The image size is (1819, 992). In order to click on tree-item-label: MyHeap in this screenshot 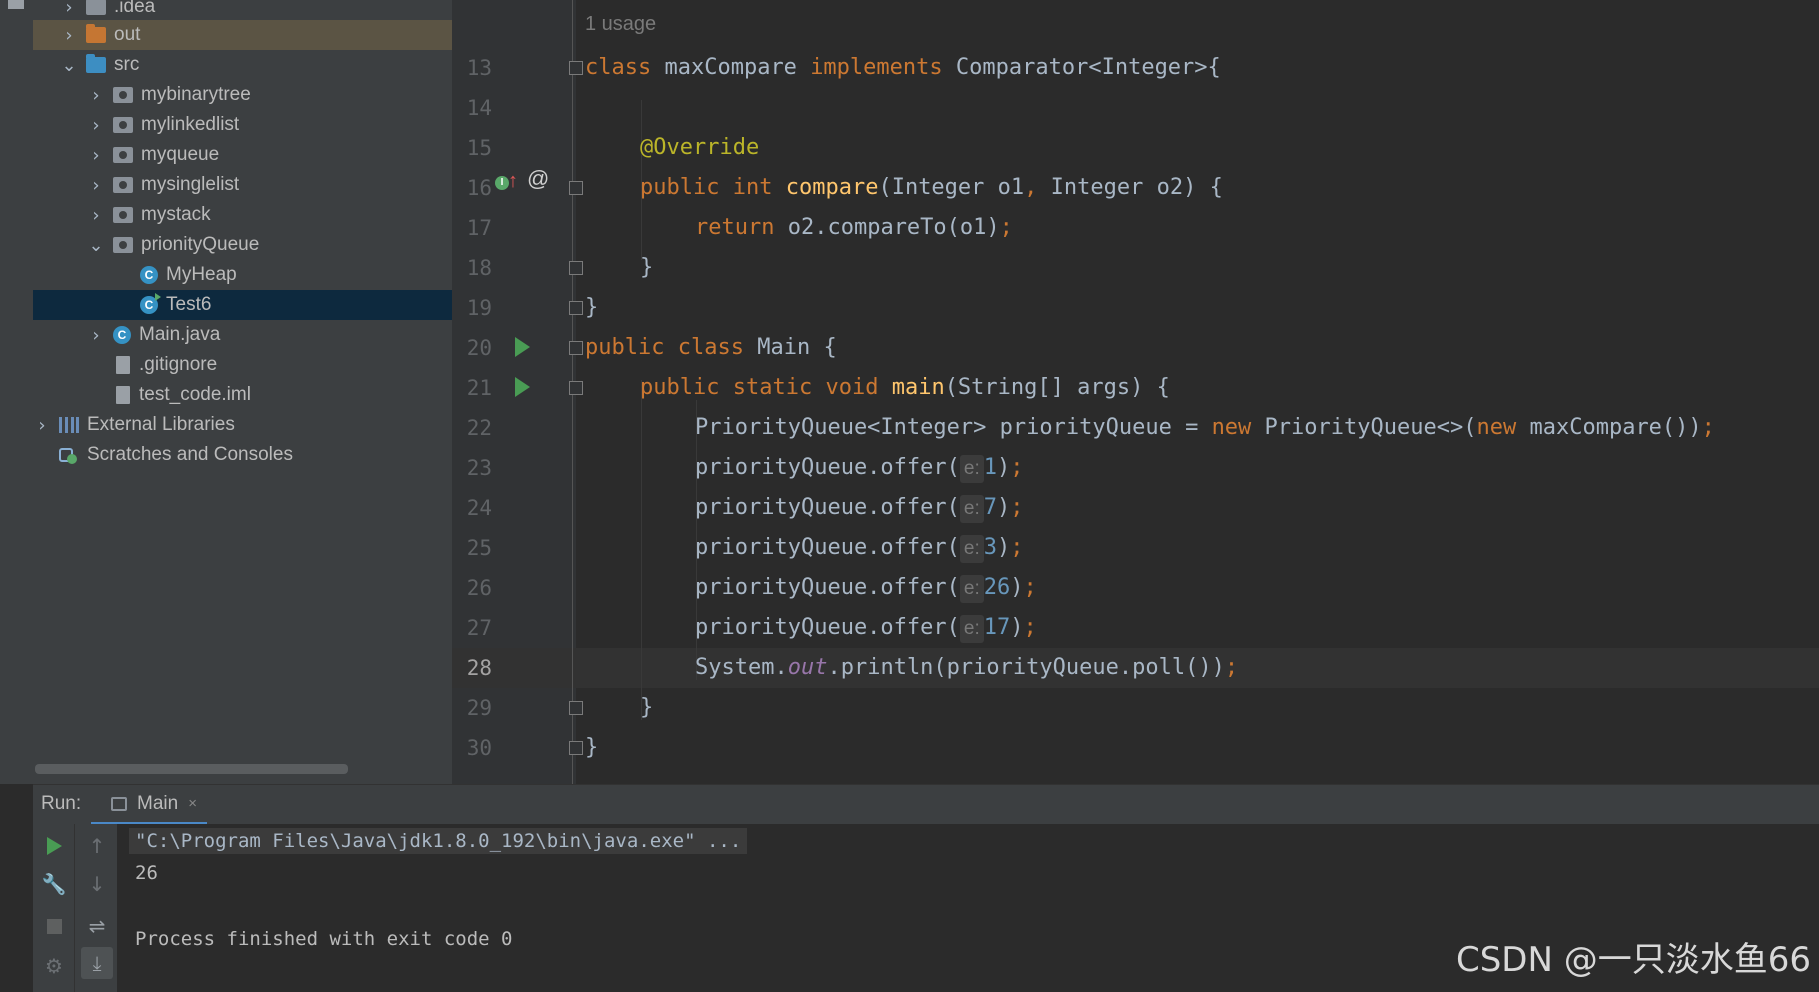, I will do `click(201, 274)`.